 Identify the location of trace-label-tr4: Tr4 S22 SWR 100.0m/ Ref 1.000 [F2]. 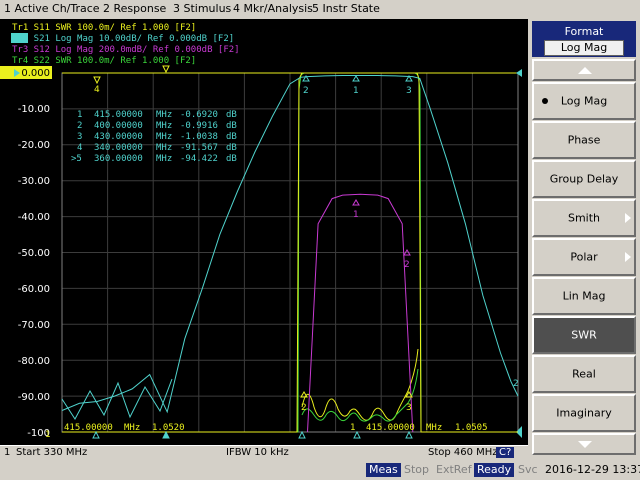
(104, 61).